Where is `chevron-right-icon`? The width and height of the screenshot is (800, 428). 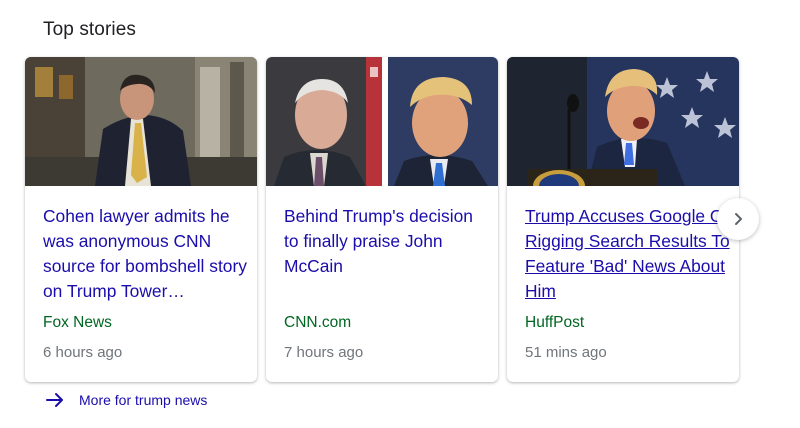
chevron-right-icon is located at coordinates (738, 219).